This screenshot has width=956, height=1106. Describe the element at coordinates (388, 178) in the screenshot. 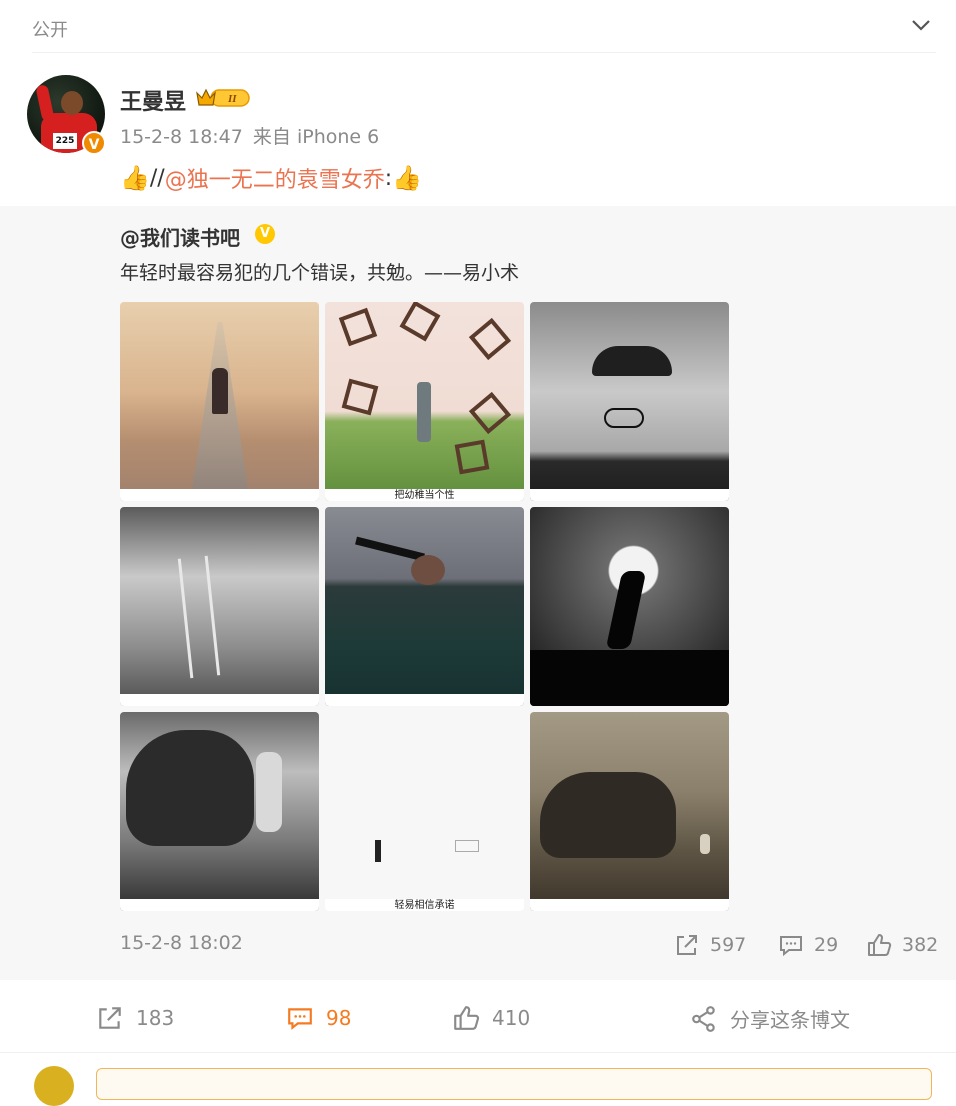

I see `post-text-suffix: :` at that location.